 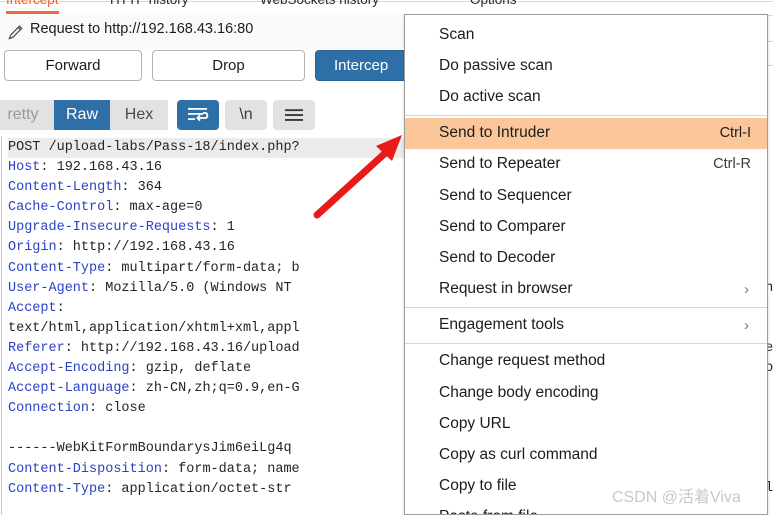 I want to click on request-line: Cache-Control: max-age=0, so click(x=207, y=208).